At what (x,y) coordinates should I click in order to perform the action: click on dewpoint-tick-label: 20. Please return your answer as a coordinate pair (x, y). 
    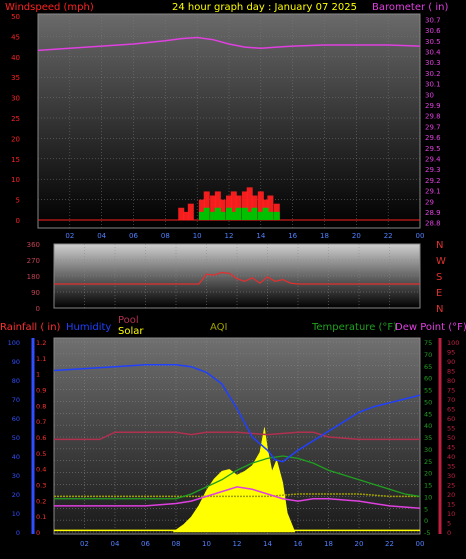
    Looking at the image, I should click on (451, 495).